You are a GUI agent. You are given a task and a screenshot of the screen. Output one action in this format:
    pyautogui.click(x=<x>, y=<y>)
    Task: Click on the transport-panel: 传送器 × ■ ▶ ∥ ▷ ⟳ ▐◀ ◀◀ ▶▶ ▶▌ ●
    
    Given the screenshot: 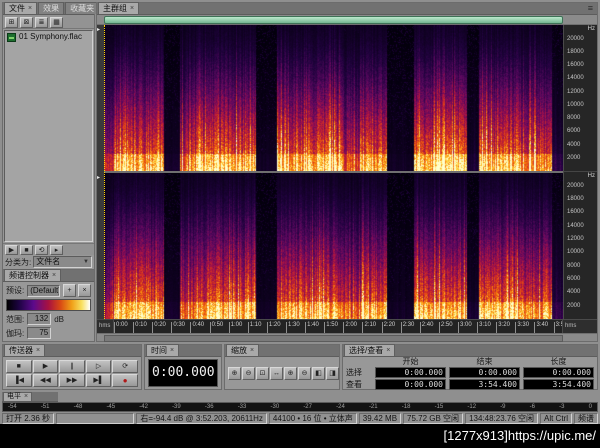 What is the action you would take?
    pyautogui.click(x=72, y=367)
    